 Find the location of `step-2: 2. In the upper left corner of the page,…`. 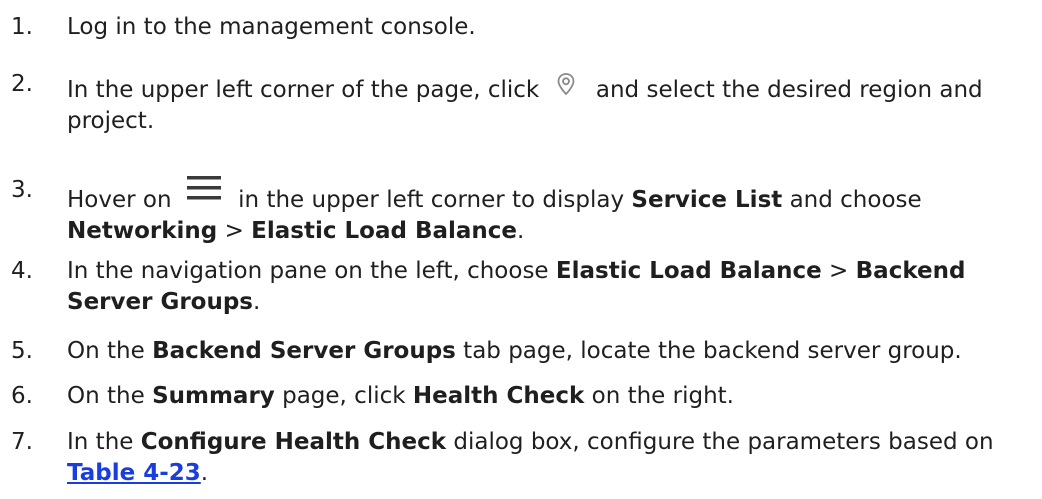

step-2: 2. In the upper left corner of the page,… is located at coordinates (521, 103).